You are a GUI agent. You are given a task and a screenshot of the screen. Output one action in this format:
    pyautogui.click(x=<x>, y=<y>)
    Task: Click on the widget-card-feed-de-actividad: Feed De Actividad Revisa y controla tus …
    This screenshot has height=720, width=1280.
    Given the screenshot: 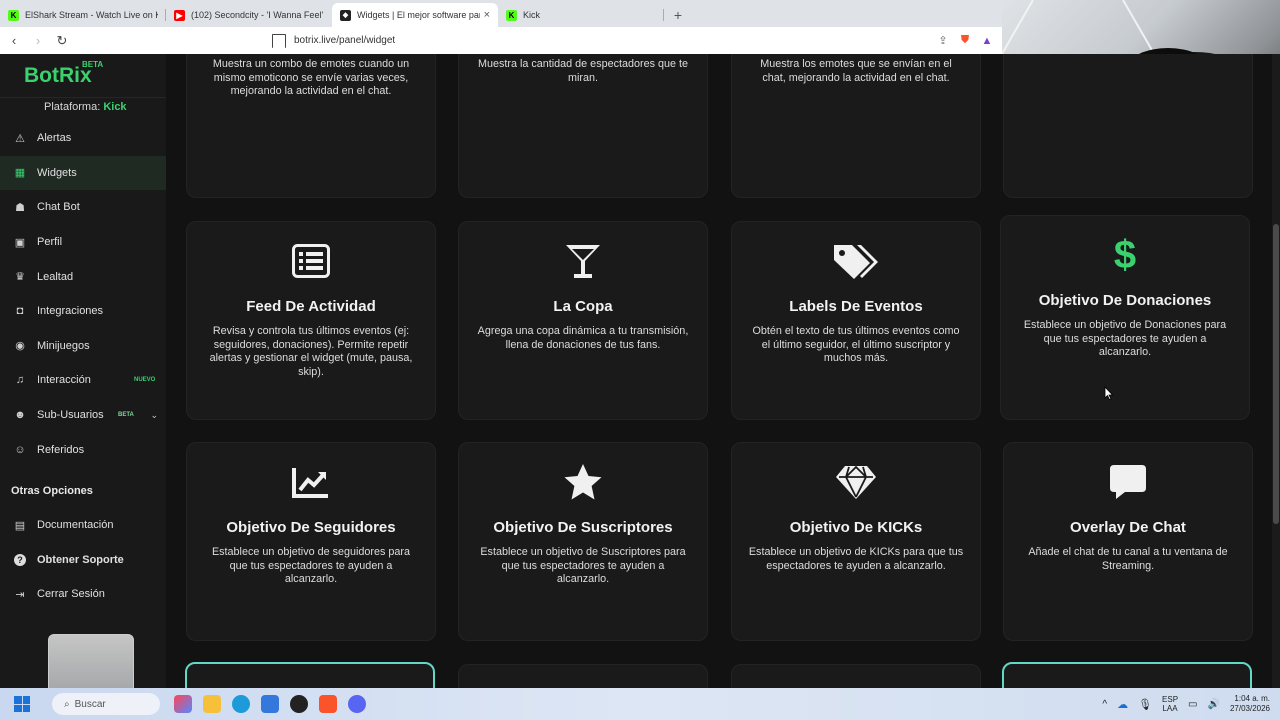 What is the action you would take?
    pyautogui.click(x=311, y=320)
    